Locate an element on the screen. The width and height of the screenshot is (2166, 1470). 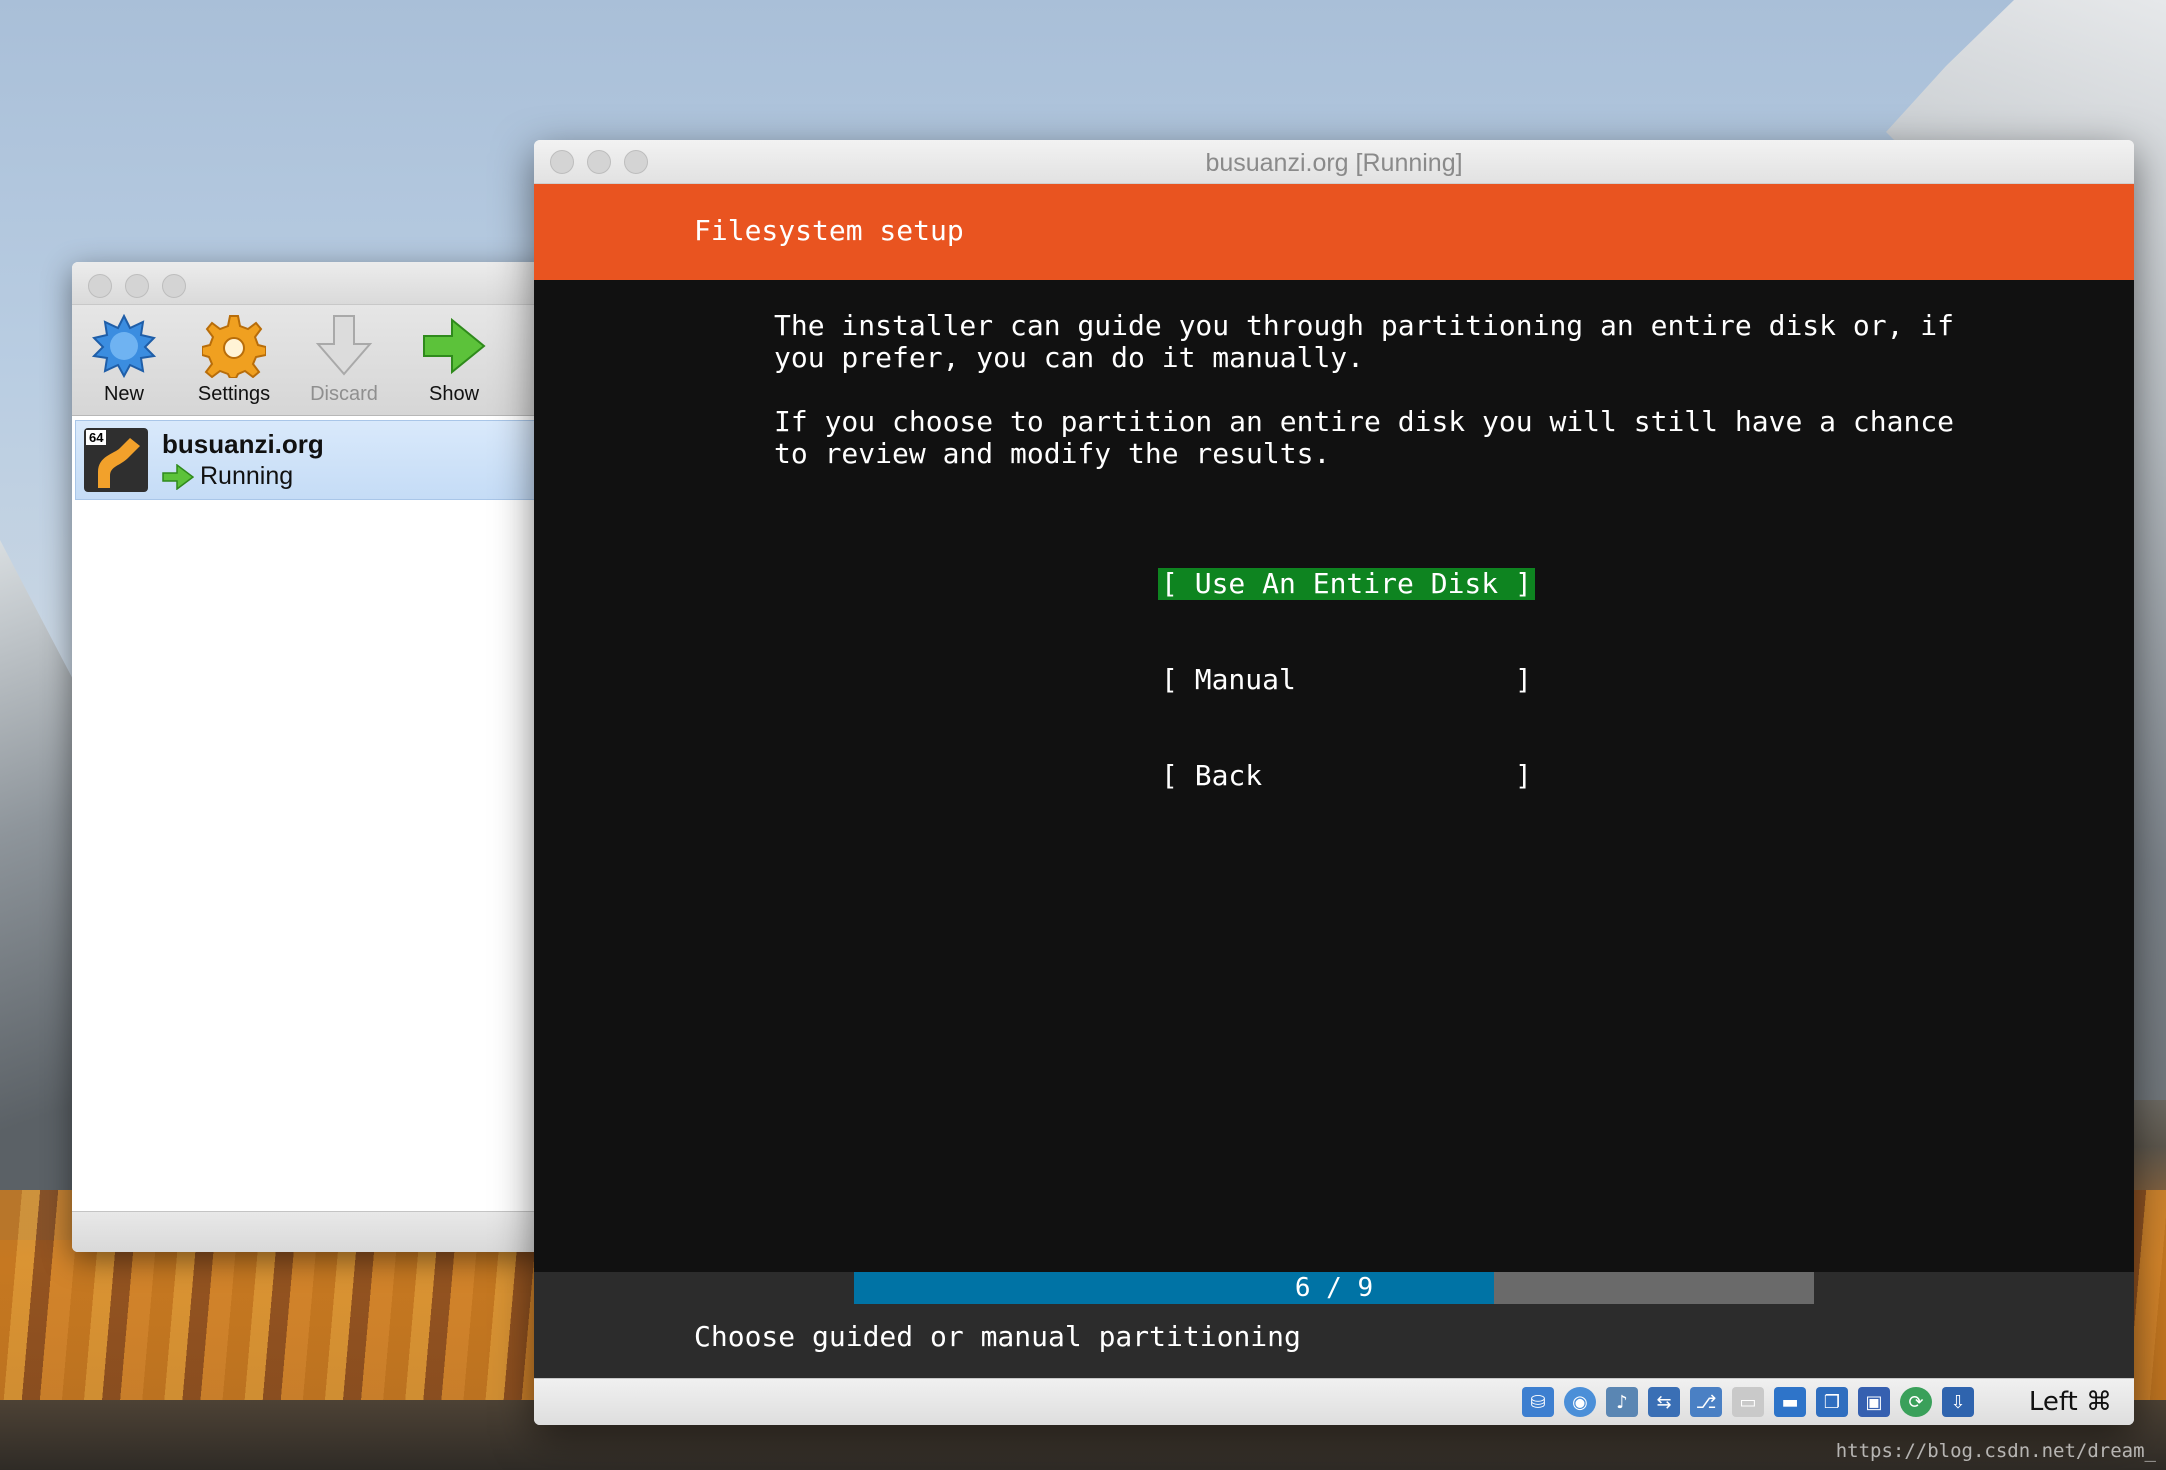
settings-label: Settings is located at coordinates (234, 394).